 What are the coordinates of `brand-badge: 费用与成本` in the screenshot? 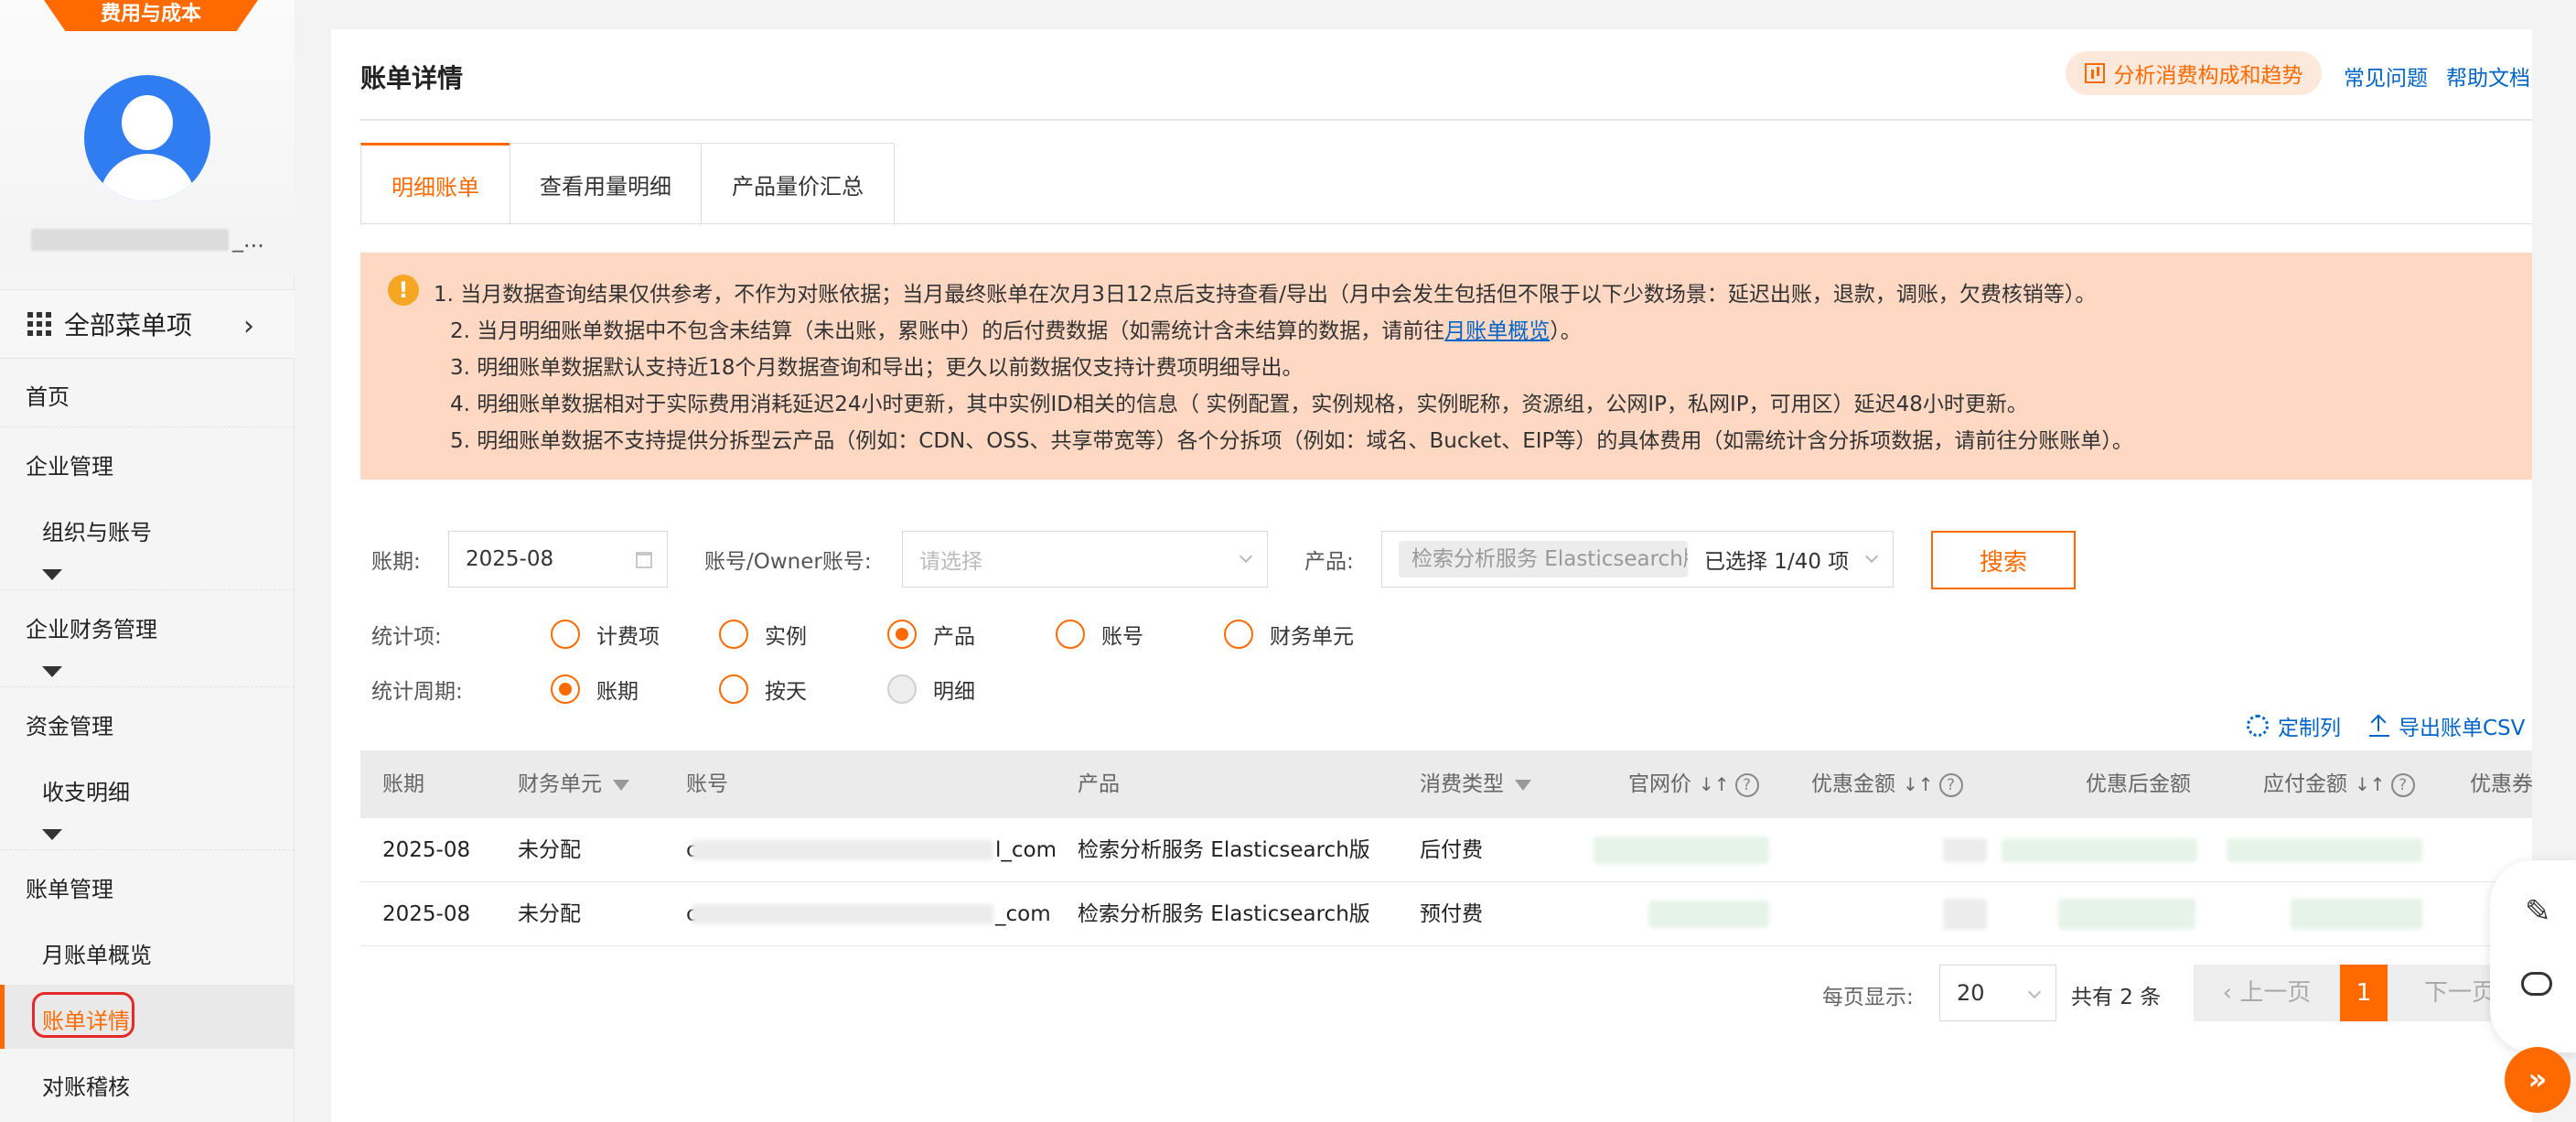 It's located at (151, 15).